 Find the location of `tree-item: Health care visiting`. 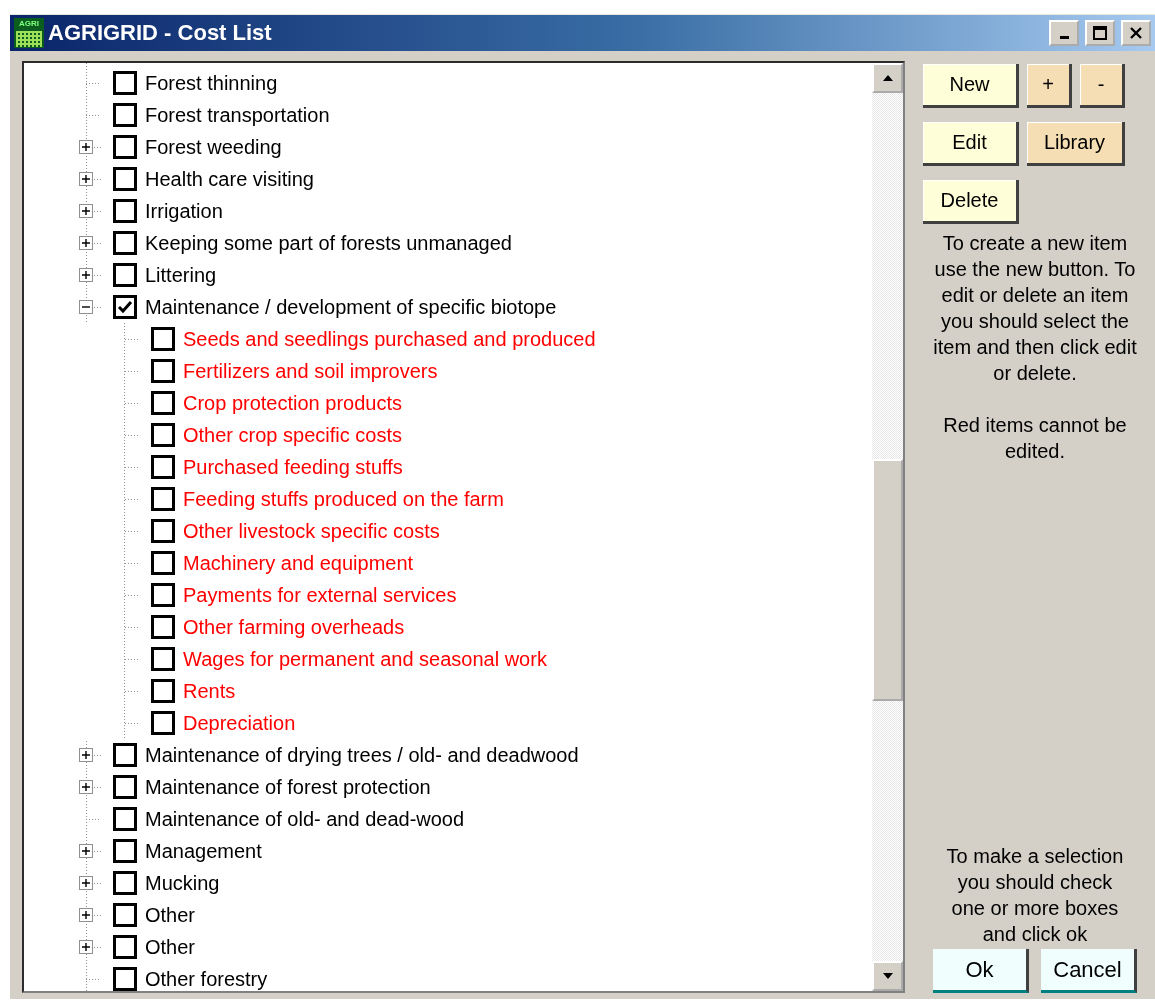

tree-item: Health care visiting is located at coordinates (229, 179).